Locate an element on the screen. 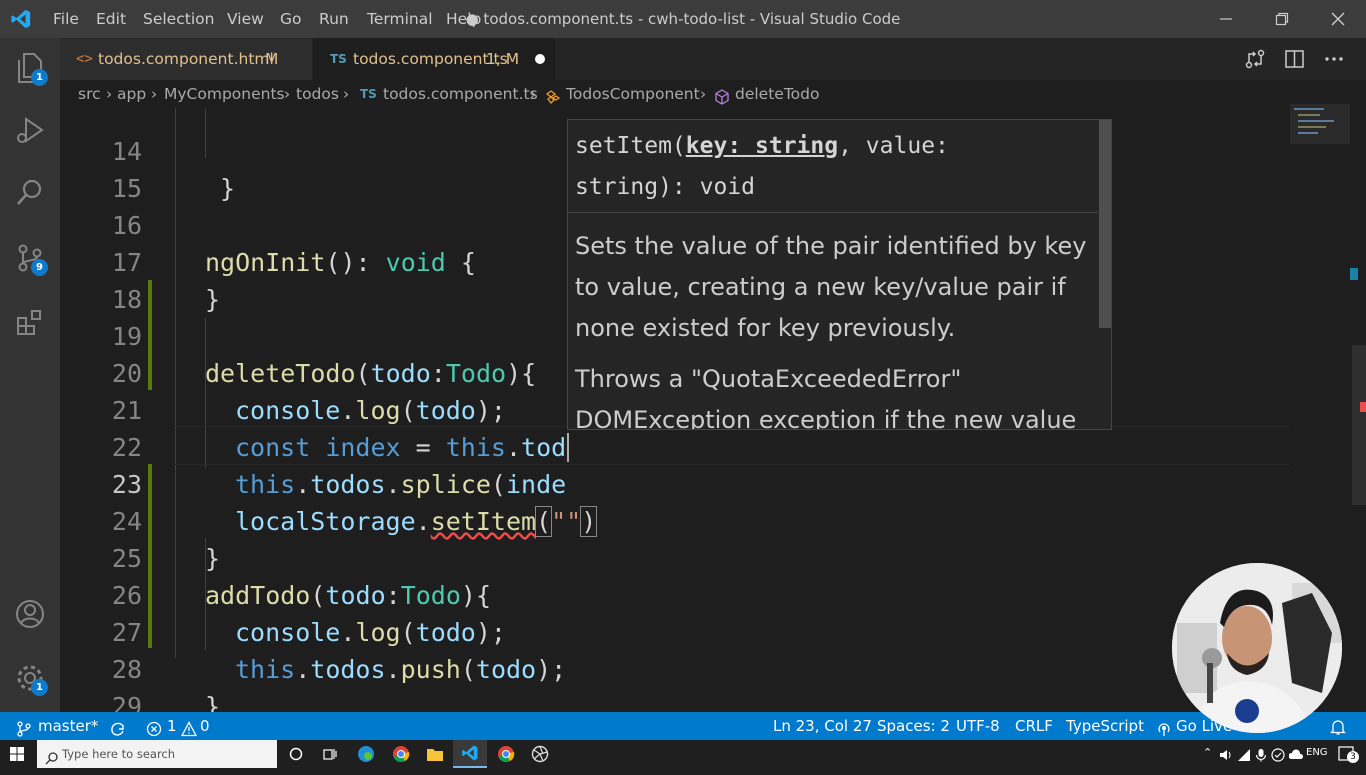 This screenshot has width=1366, height=775. menu-selection: Selection is located at coordinates (178, 19).